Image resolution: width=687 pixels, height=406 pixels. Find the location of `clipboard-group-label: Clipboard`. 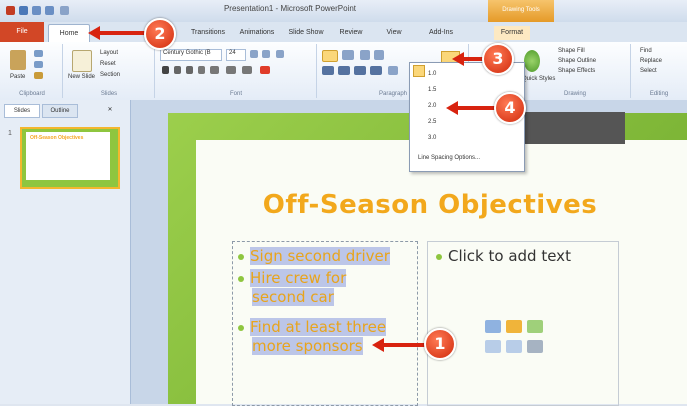

clipboard-group-label: Clipboard is located at coordinates (32, 94).